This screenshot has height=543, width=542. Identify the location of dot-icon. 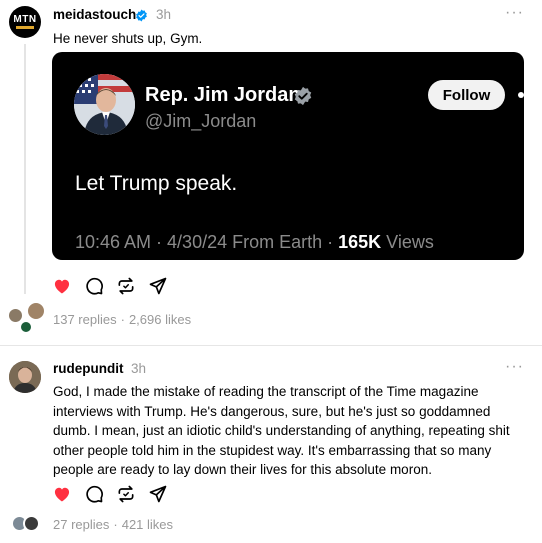
(521, 95).